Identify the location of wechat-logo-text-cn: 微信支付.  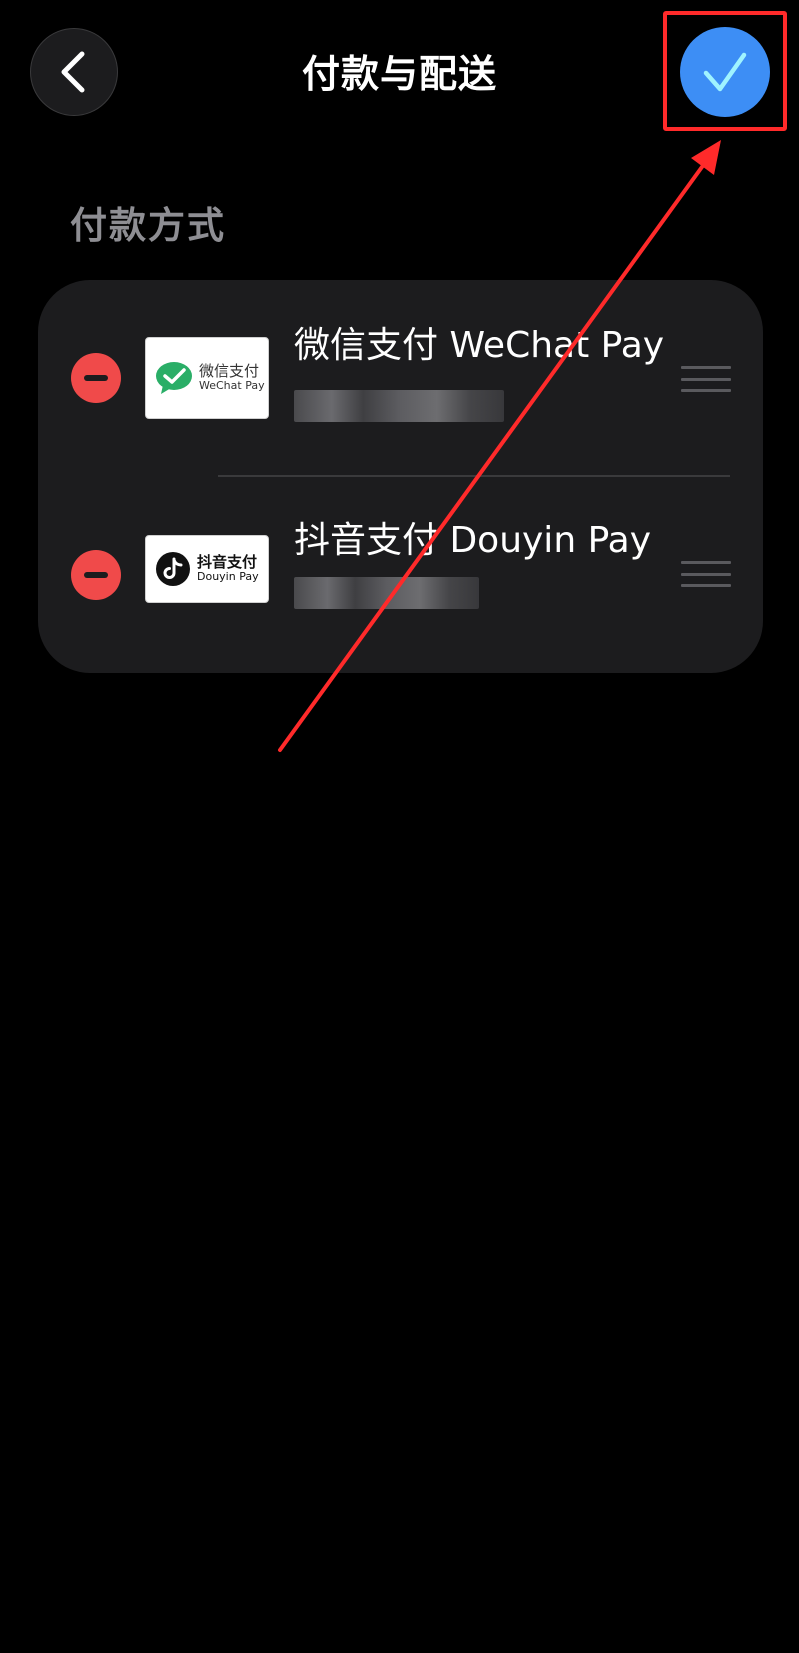
(229, 371).